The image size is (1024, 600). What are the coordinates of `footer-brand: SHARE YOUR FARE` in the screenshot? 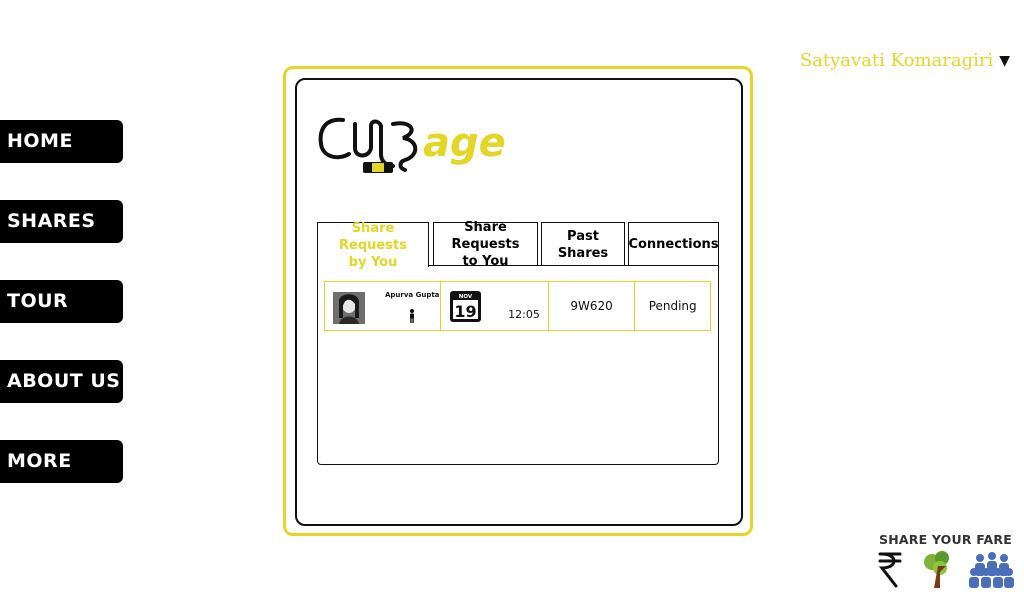 It's located at (946, 561).